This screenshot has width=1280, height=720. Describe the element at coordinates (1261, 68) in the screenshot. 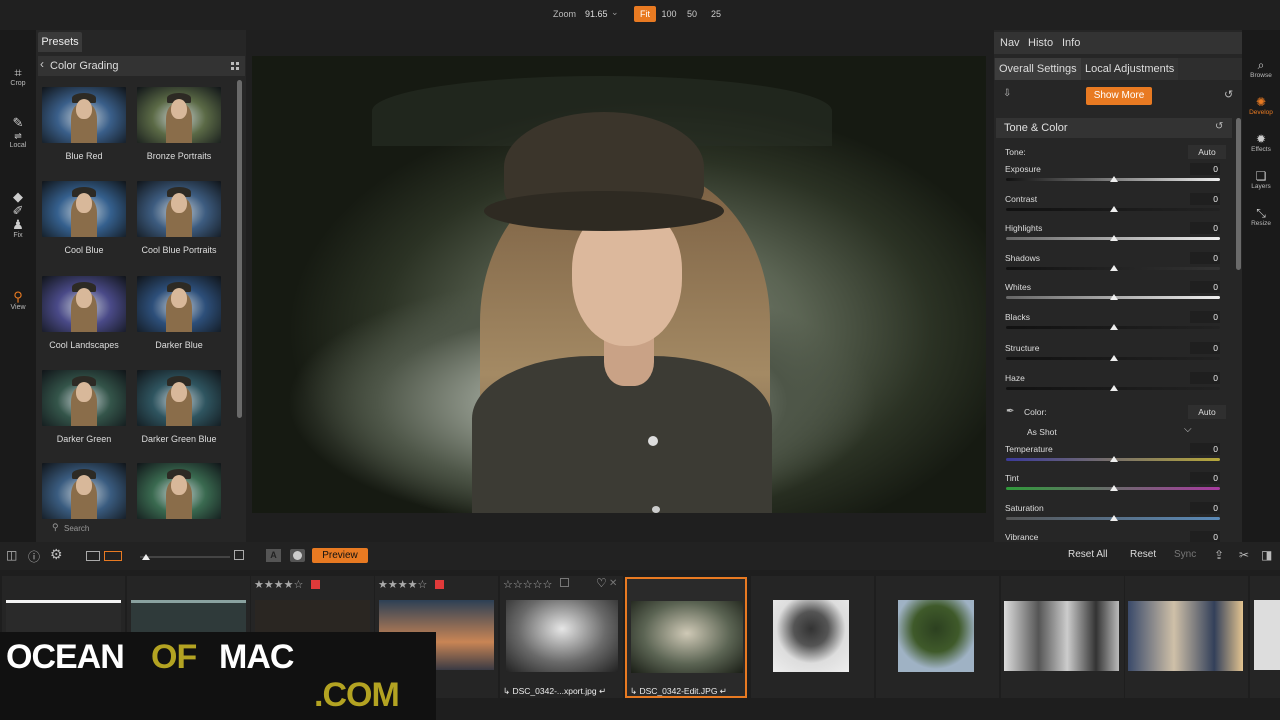

I see `module-browse: ⌕ Browse` at that location.